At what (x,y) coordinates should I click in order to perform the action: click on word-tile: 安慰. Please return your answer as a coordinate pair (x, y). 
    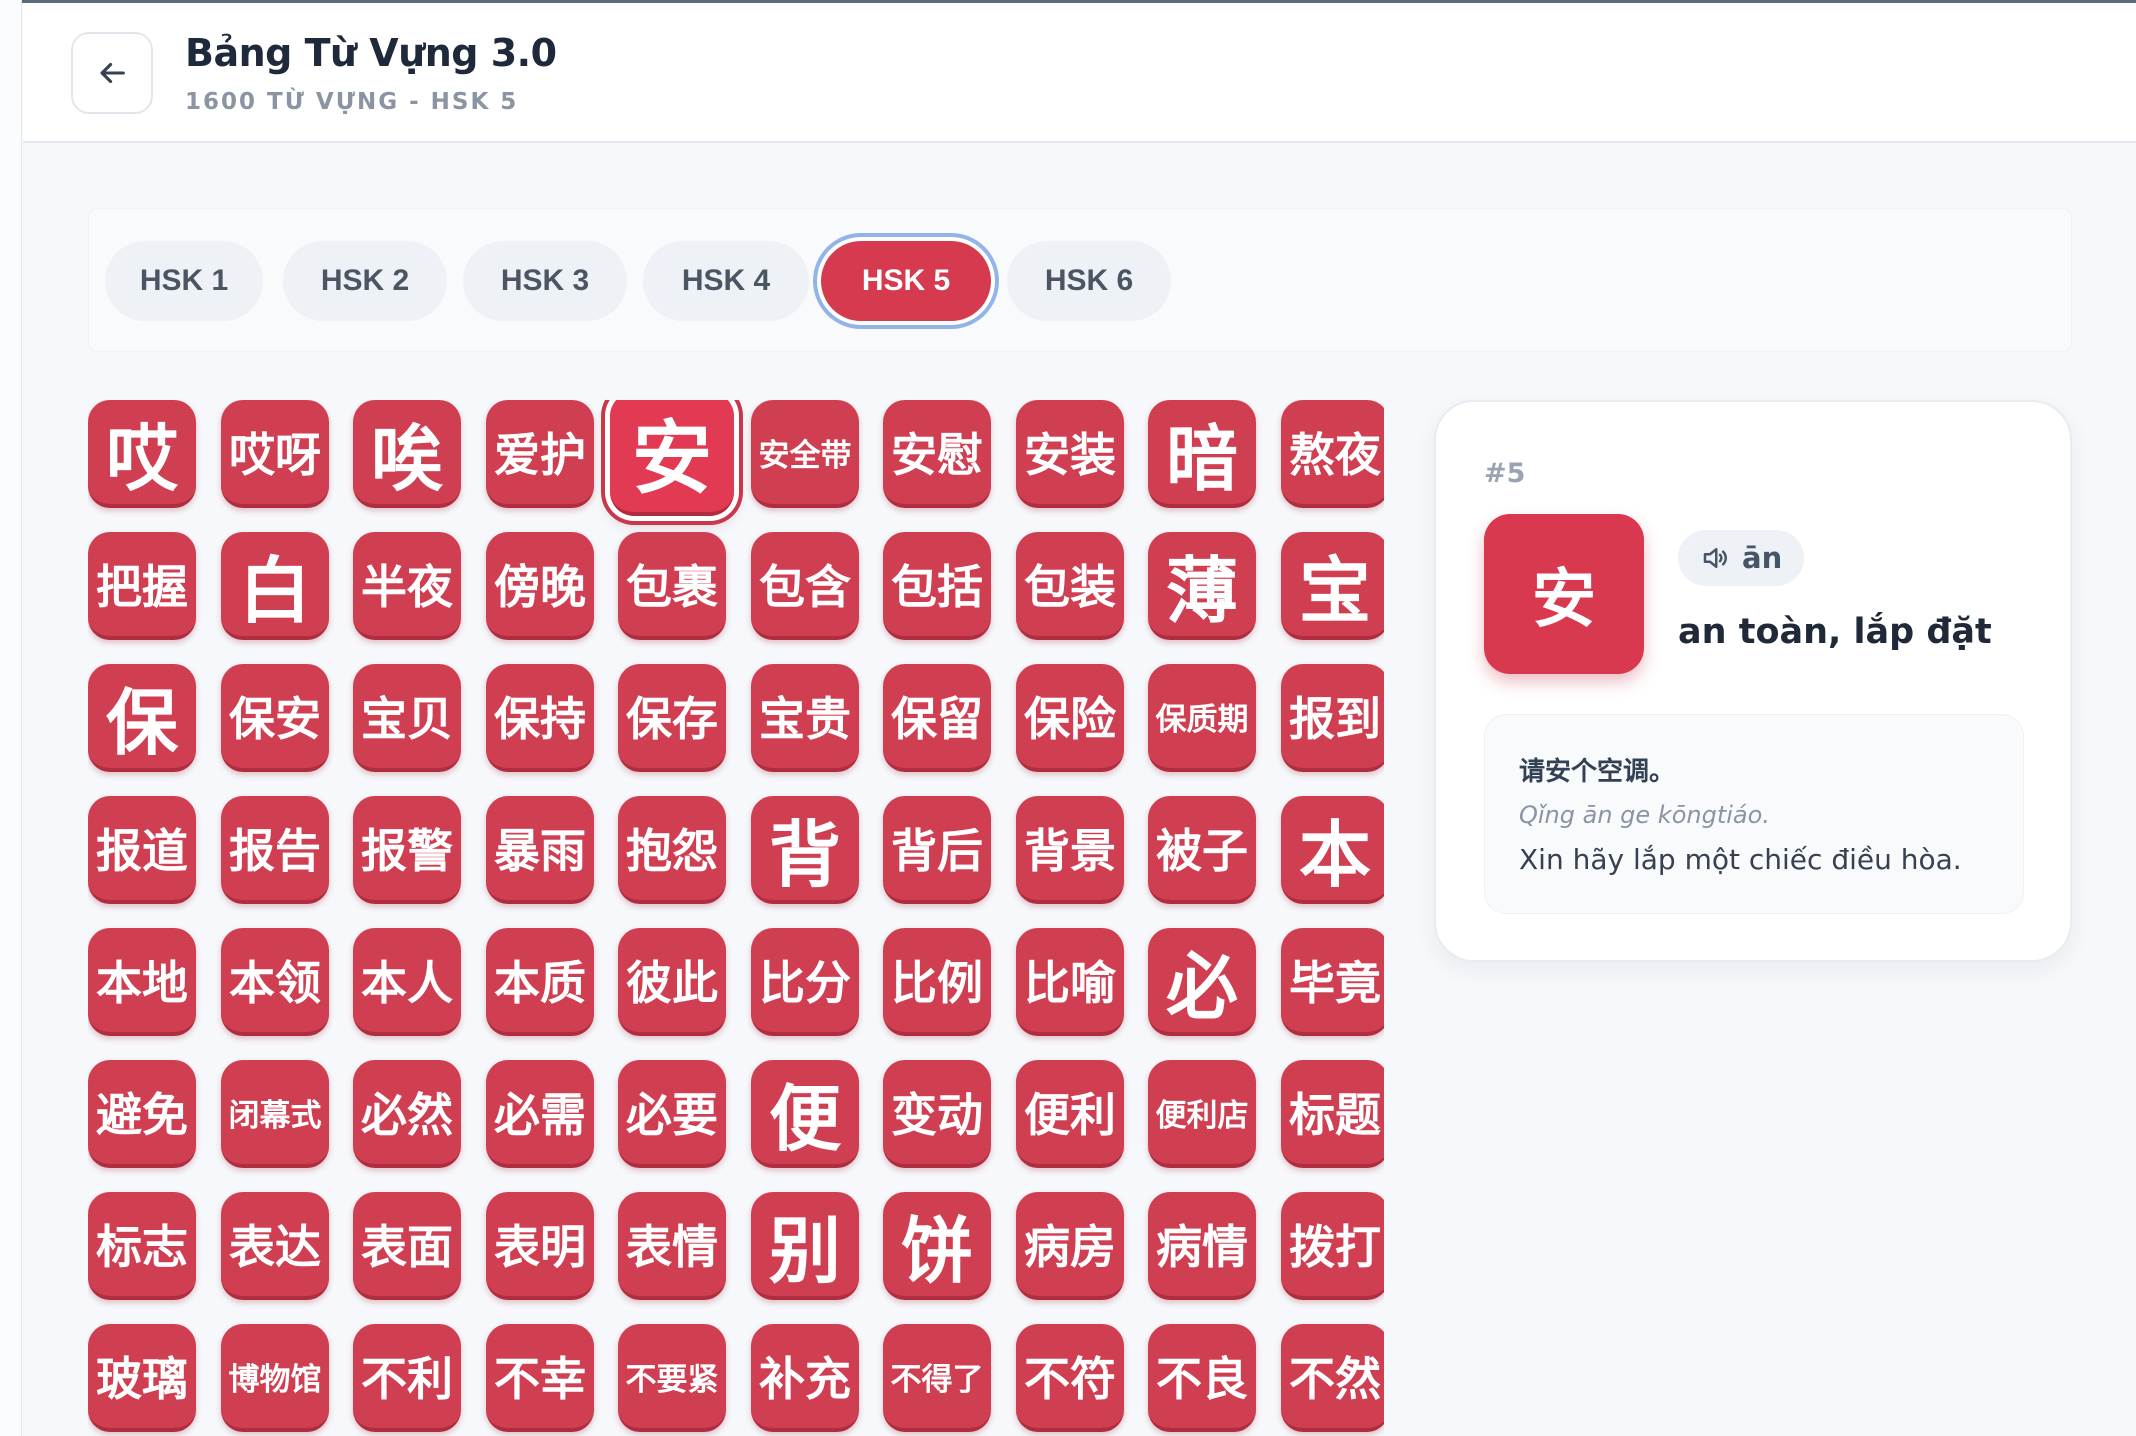
    Looking at the image, I should click on (937, 454).